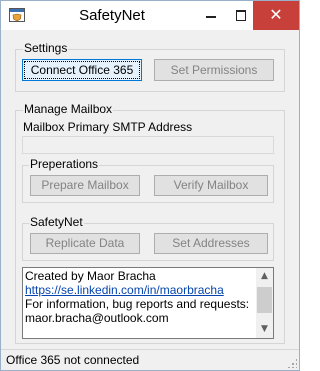  I want to click on maximize-icon, so click(241, 15).